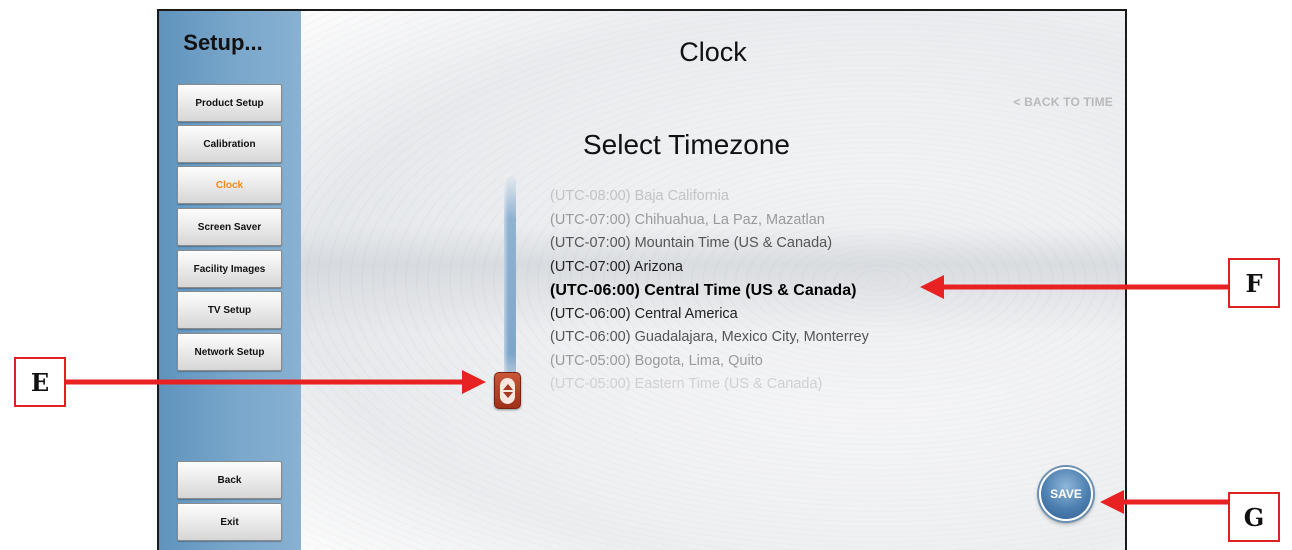 The width and height of the screenshot is (1292, 550). What do you see at coordinates (40, 382) in the screenshot?
I see `callout-label-e: E` at bounding box center [40, 382].